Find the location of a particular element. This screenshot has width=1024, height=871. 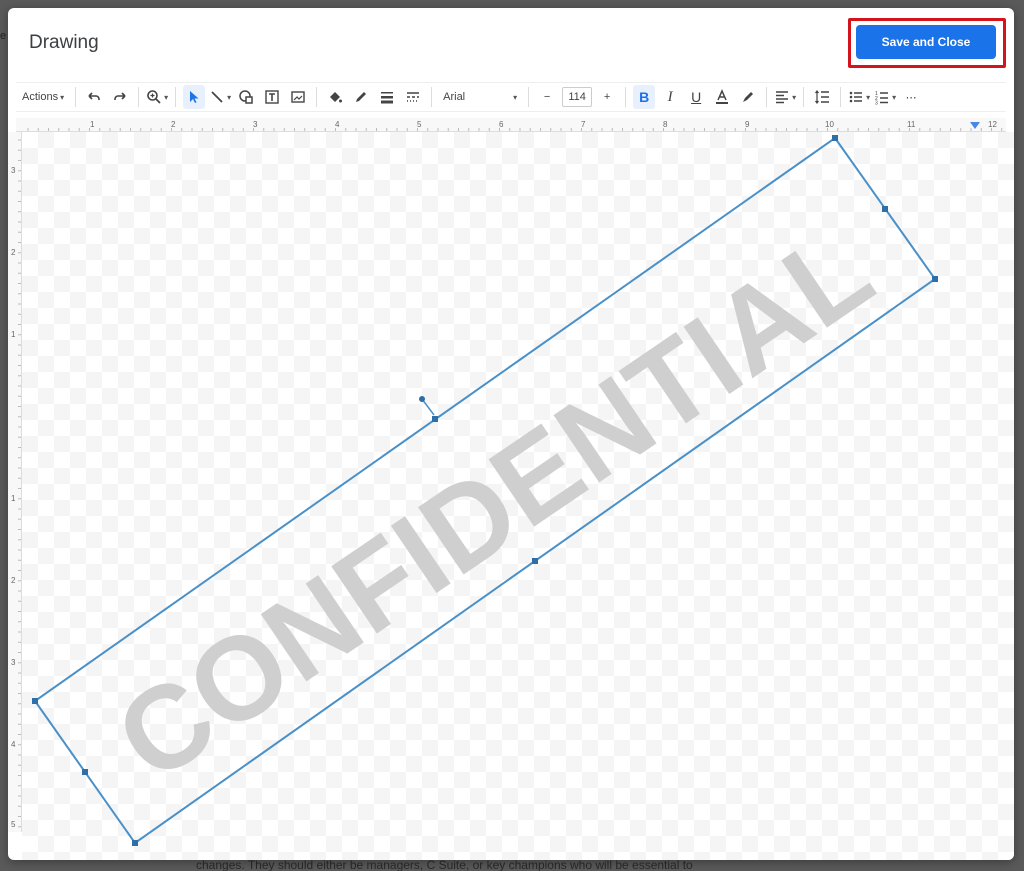

fill-color-icon is located at coordinates (335, 97).